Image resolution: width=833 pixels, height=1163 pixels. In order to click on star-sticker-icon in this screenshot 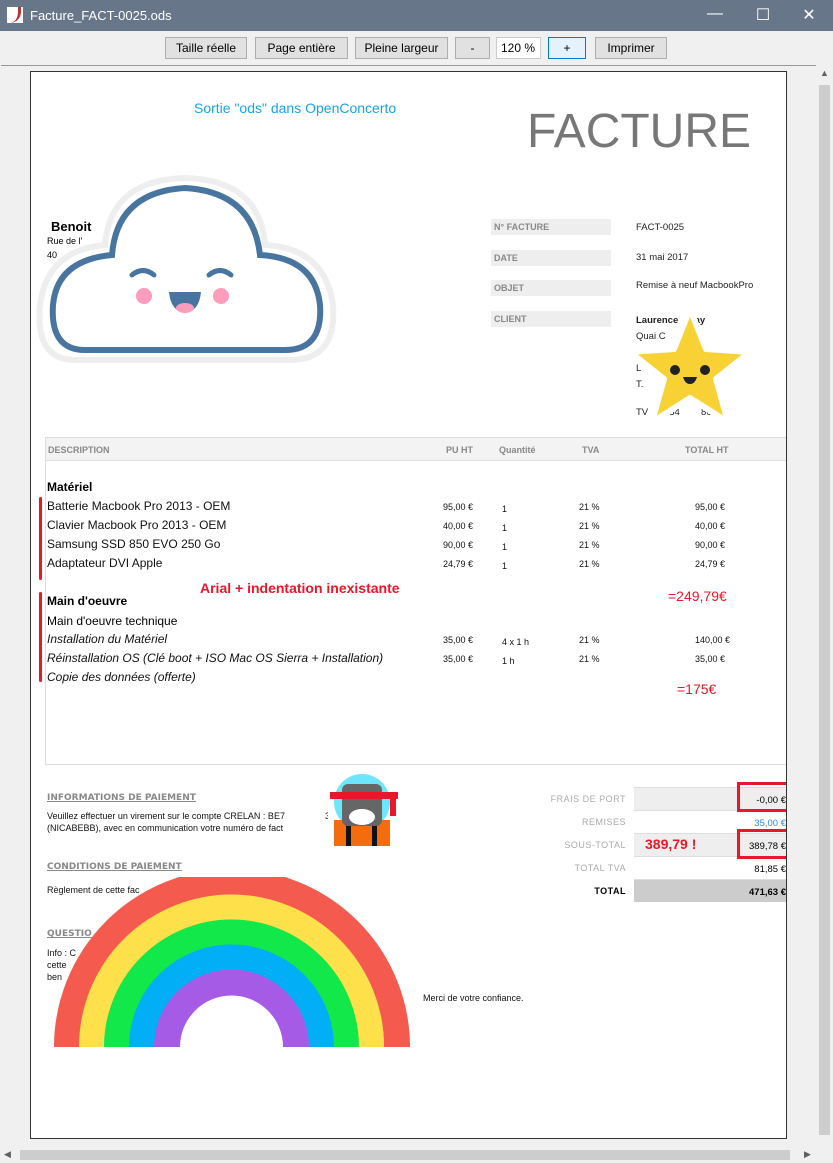, I will do `click(690, 365)`.